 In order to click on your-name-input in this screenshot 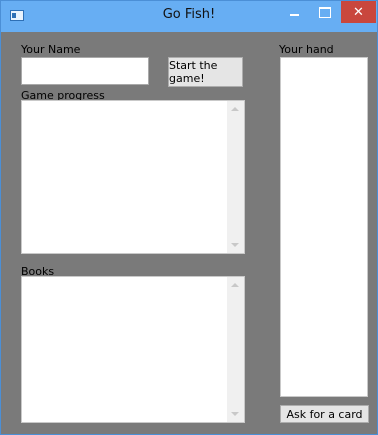, I will do `click(85, 71)`.